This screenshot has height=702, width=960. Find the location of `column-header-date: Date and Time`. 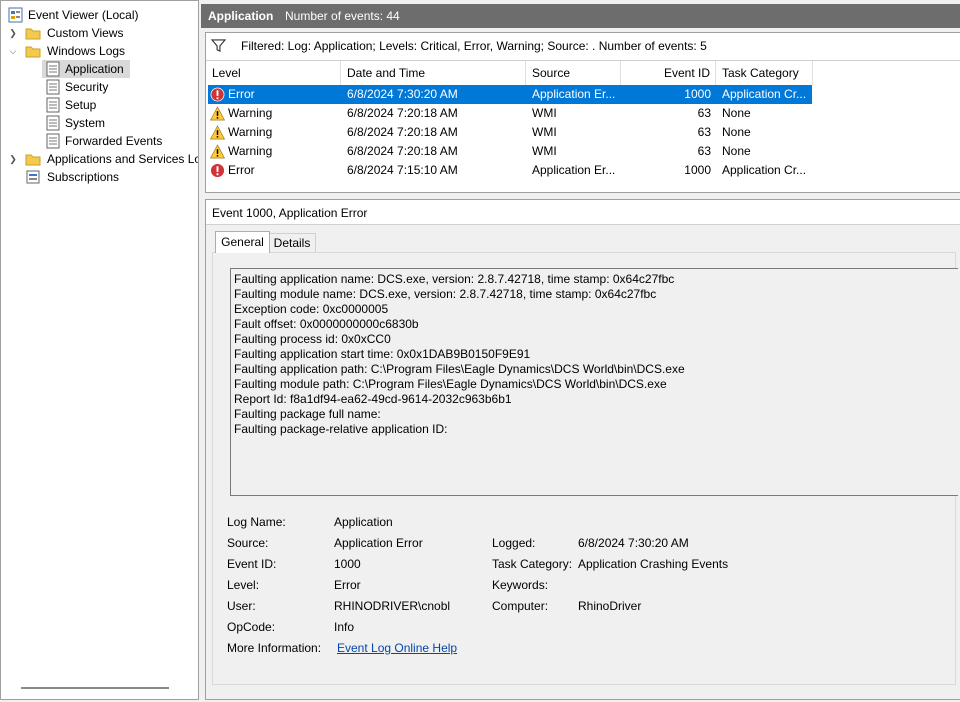

column-header-date: Date and Time is located at coordinates (433, 73).